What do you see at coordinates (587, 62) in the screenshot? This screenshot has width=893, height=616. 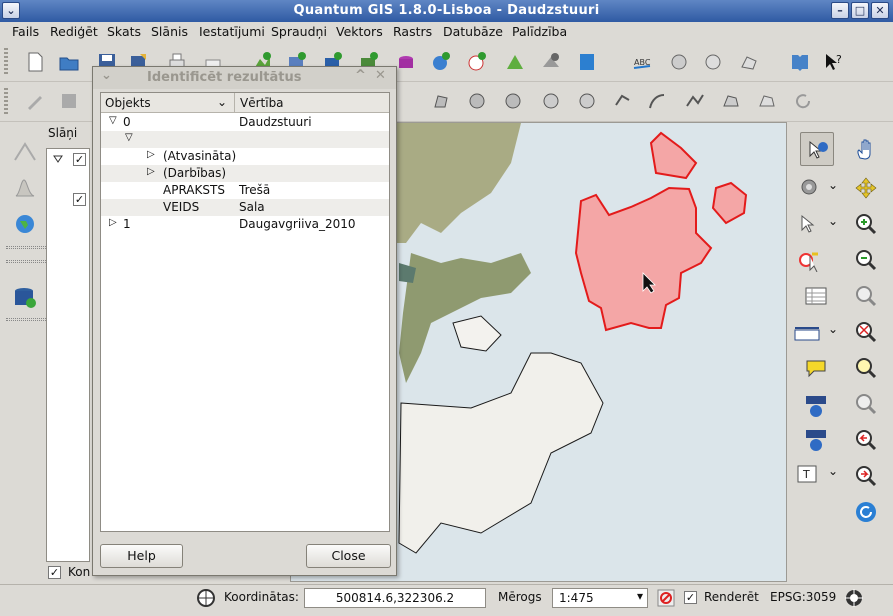 I see `new-shapefile-icon` at bounding box center [587, 62].